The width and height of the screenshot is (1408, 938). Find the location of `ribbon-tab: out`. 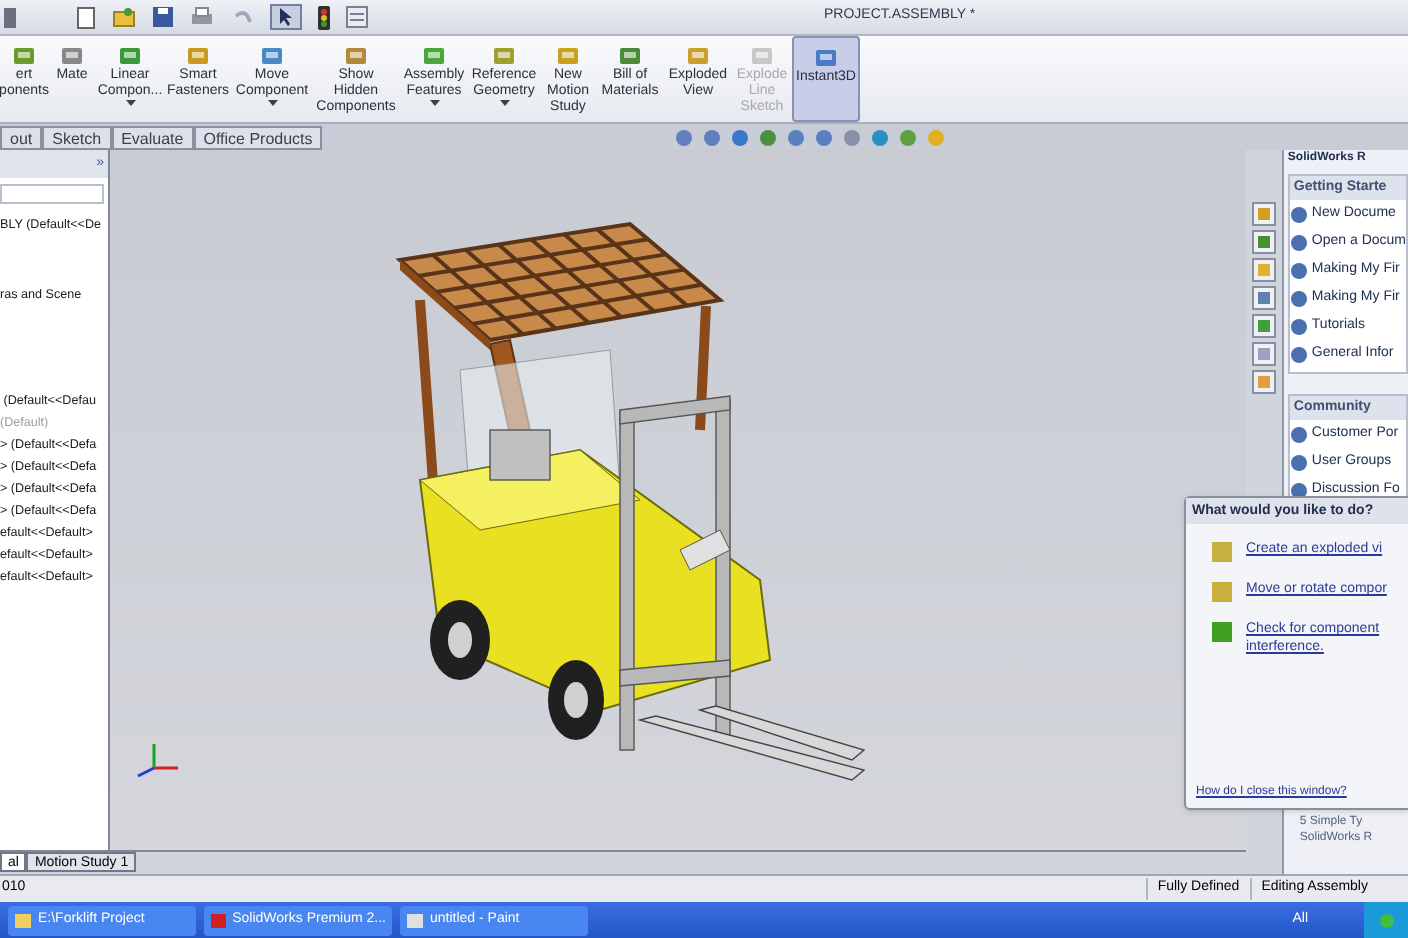

ribbon-tab: out is located at coordinates (21, 138).